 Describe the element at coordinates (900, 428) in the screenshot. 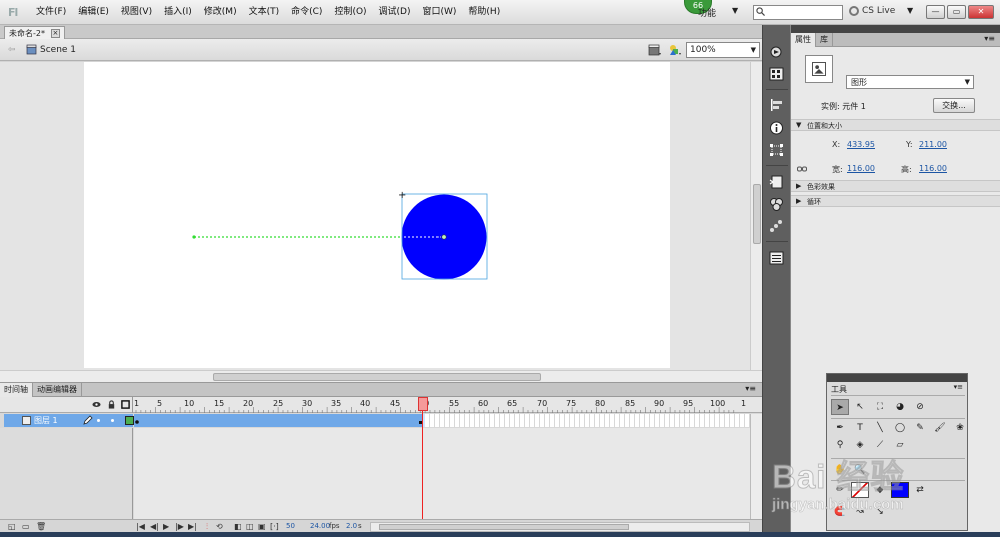

I see `oval-tool-icon: ◯` at that location.